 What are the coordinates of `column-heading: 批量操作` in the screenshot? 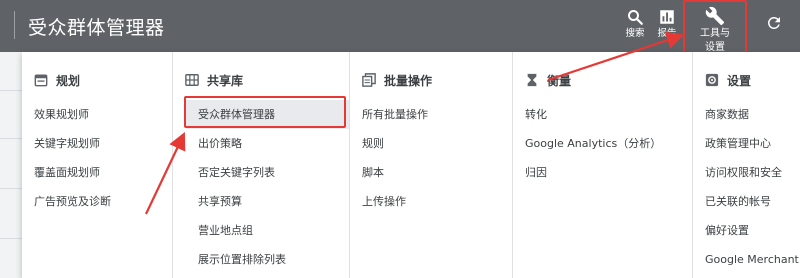 It's located at (397, 80).